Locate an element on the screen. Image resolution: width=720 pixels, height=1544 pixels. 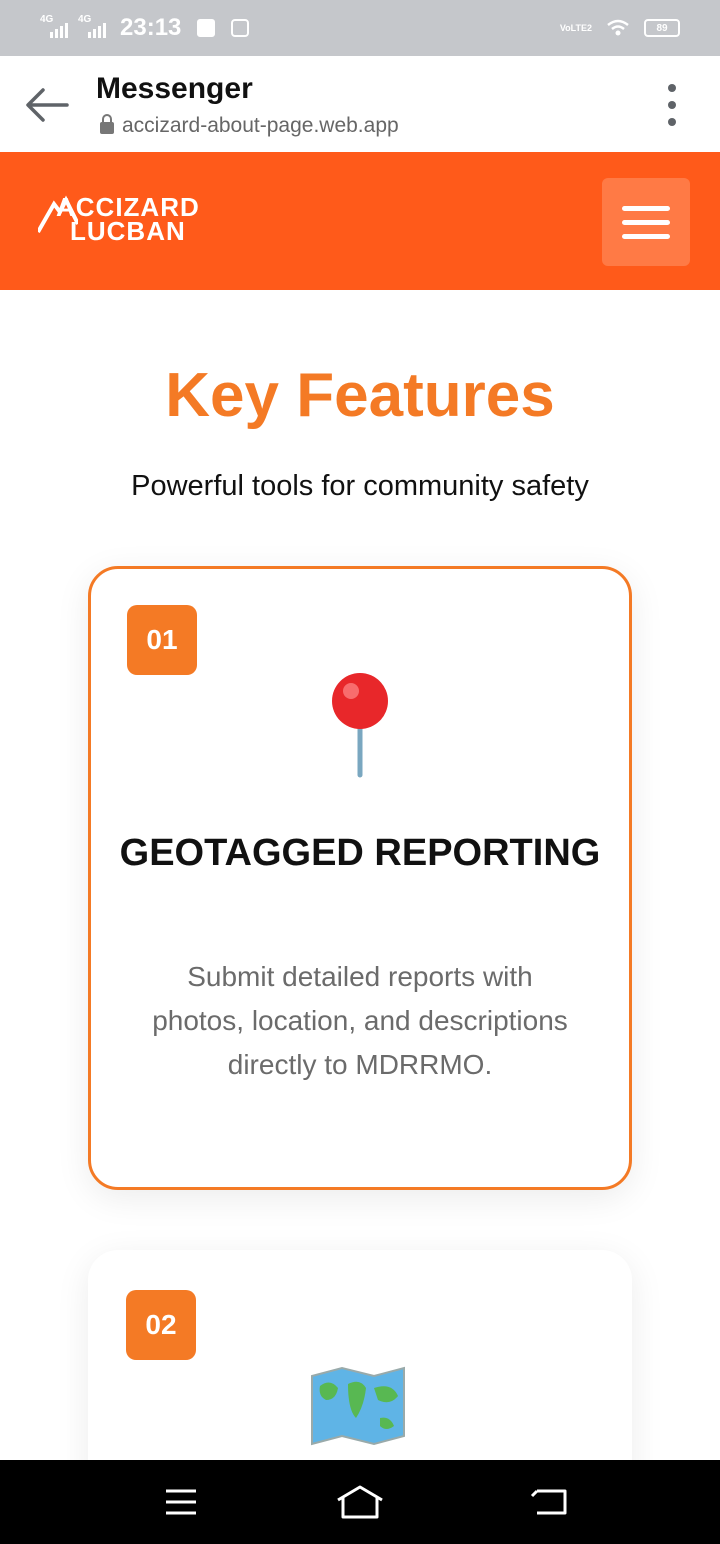
menu-lines-icon is located at coordinates (181, 1502).